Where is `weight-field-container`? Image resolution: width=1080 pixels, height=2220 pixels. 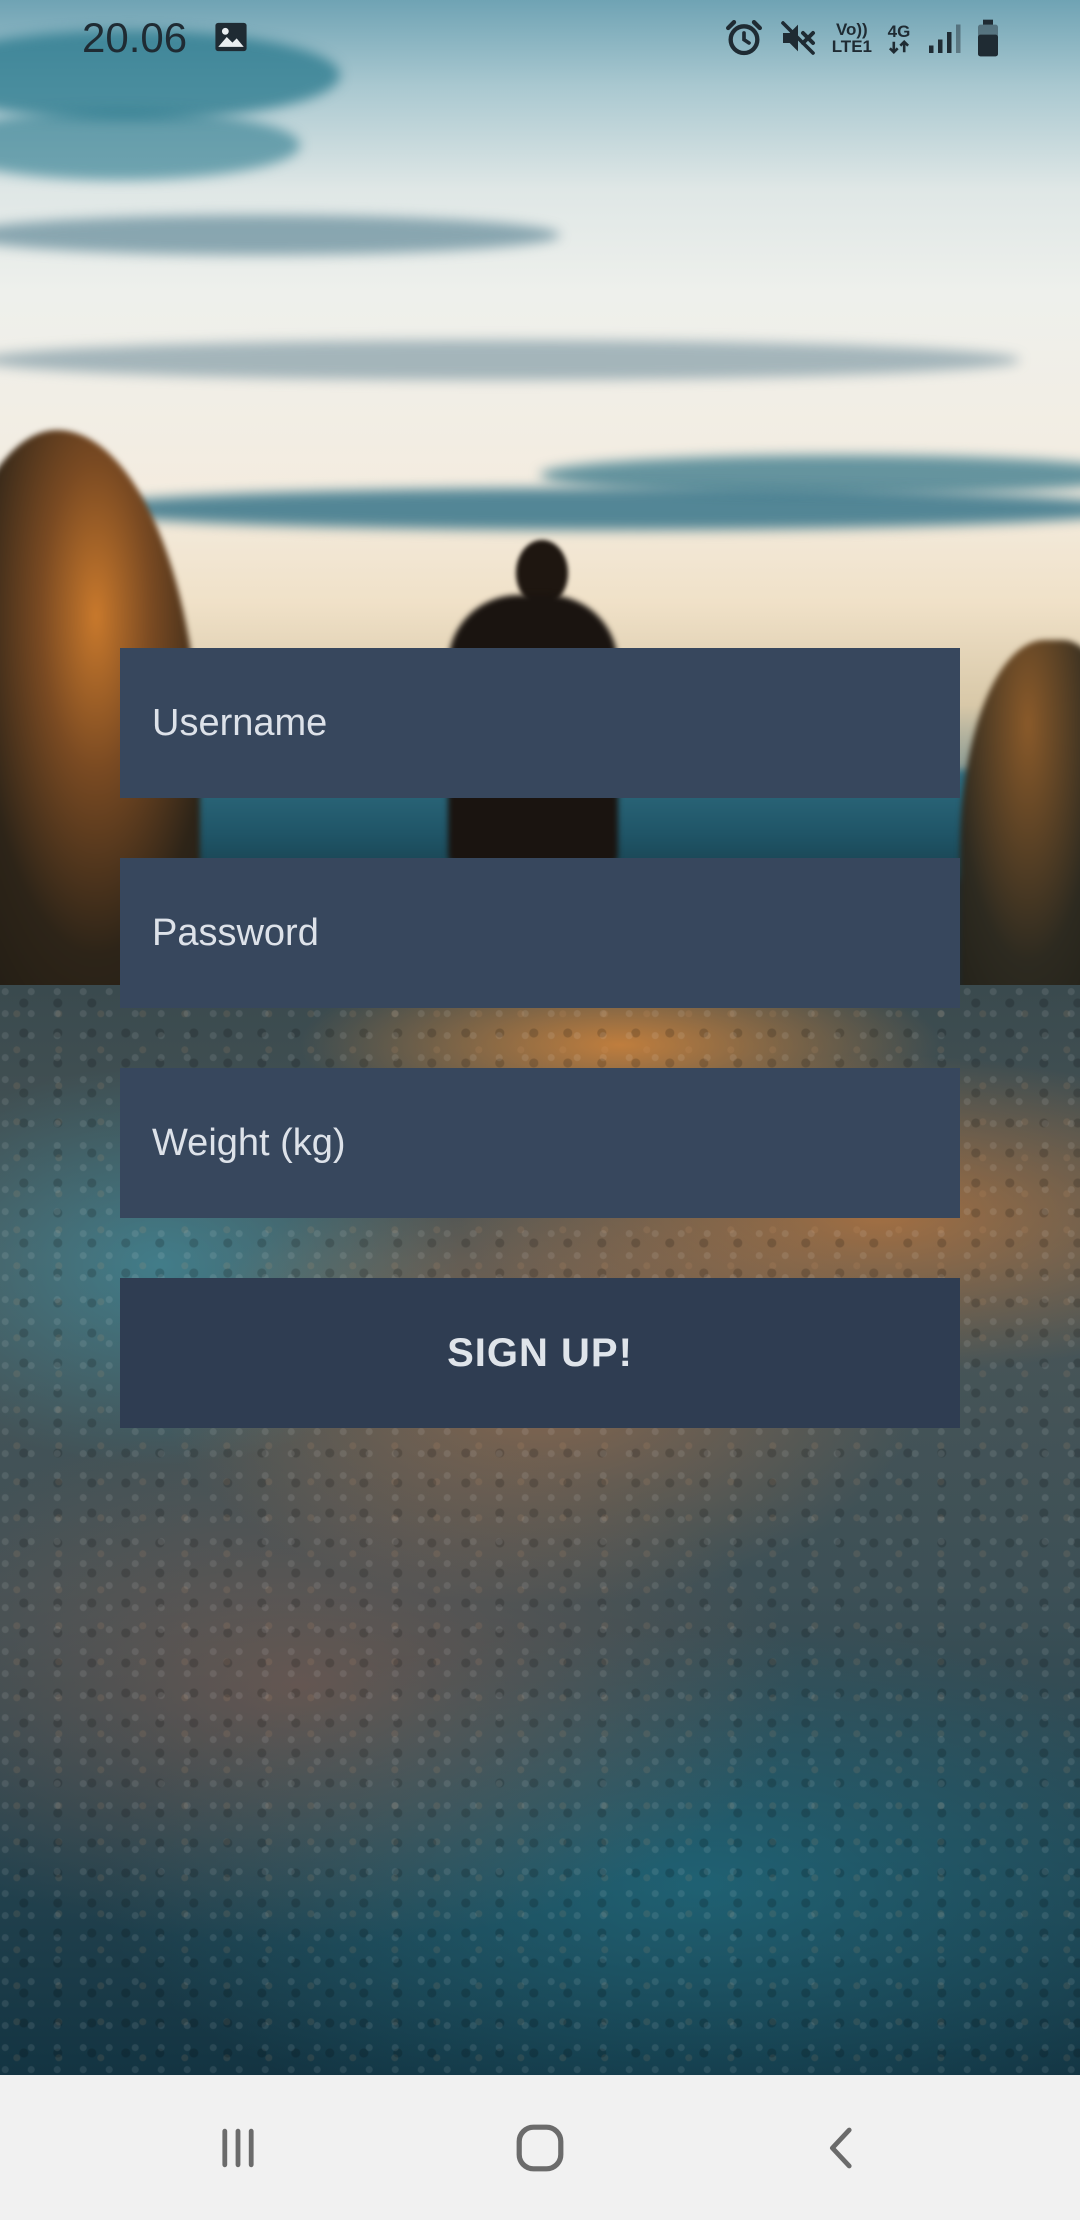
weight-field-container is located at coordinates (540, 1143).